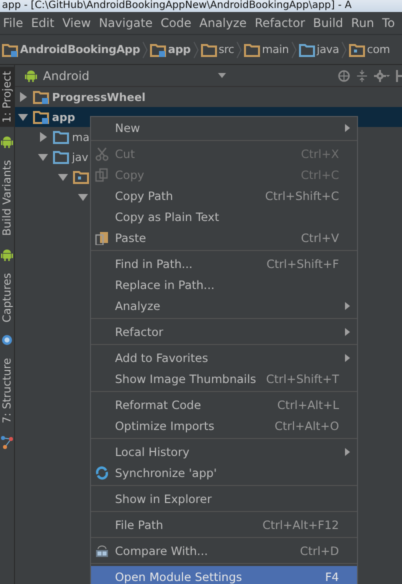 The image size is (402, 584). Describe the element at coordinates (177, 6) in the screenshot. I see `window-title: app - [C:\GitHub\AndroidBookingAppNew\AndroidBookingApp\app] - A` at that location.